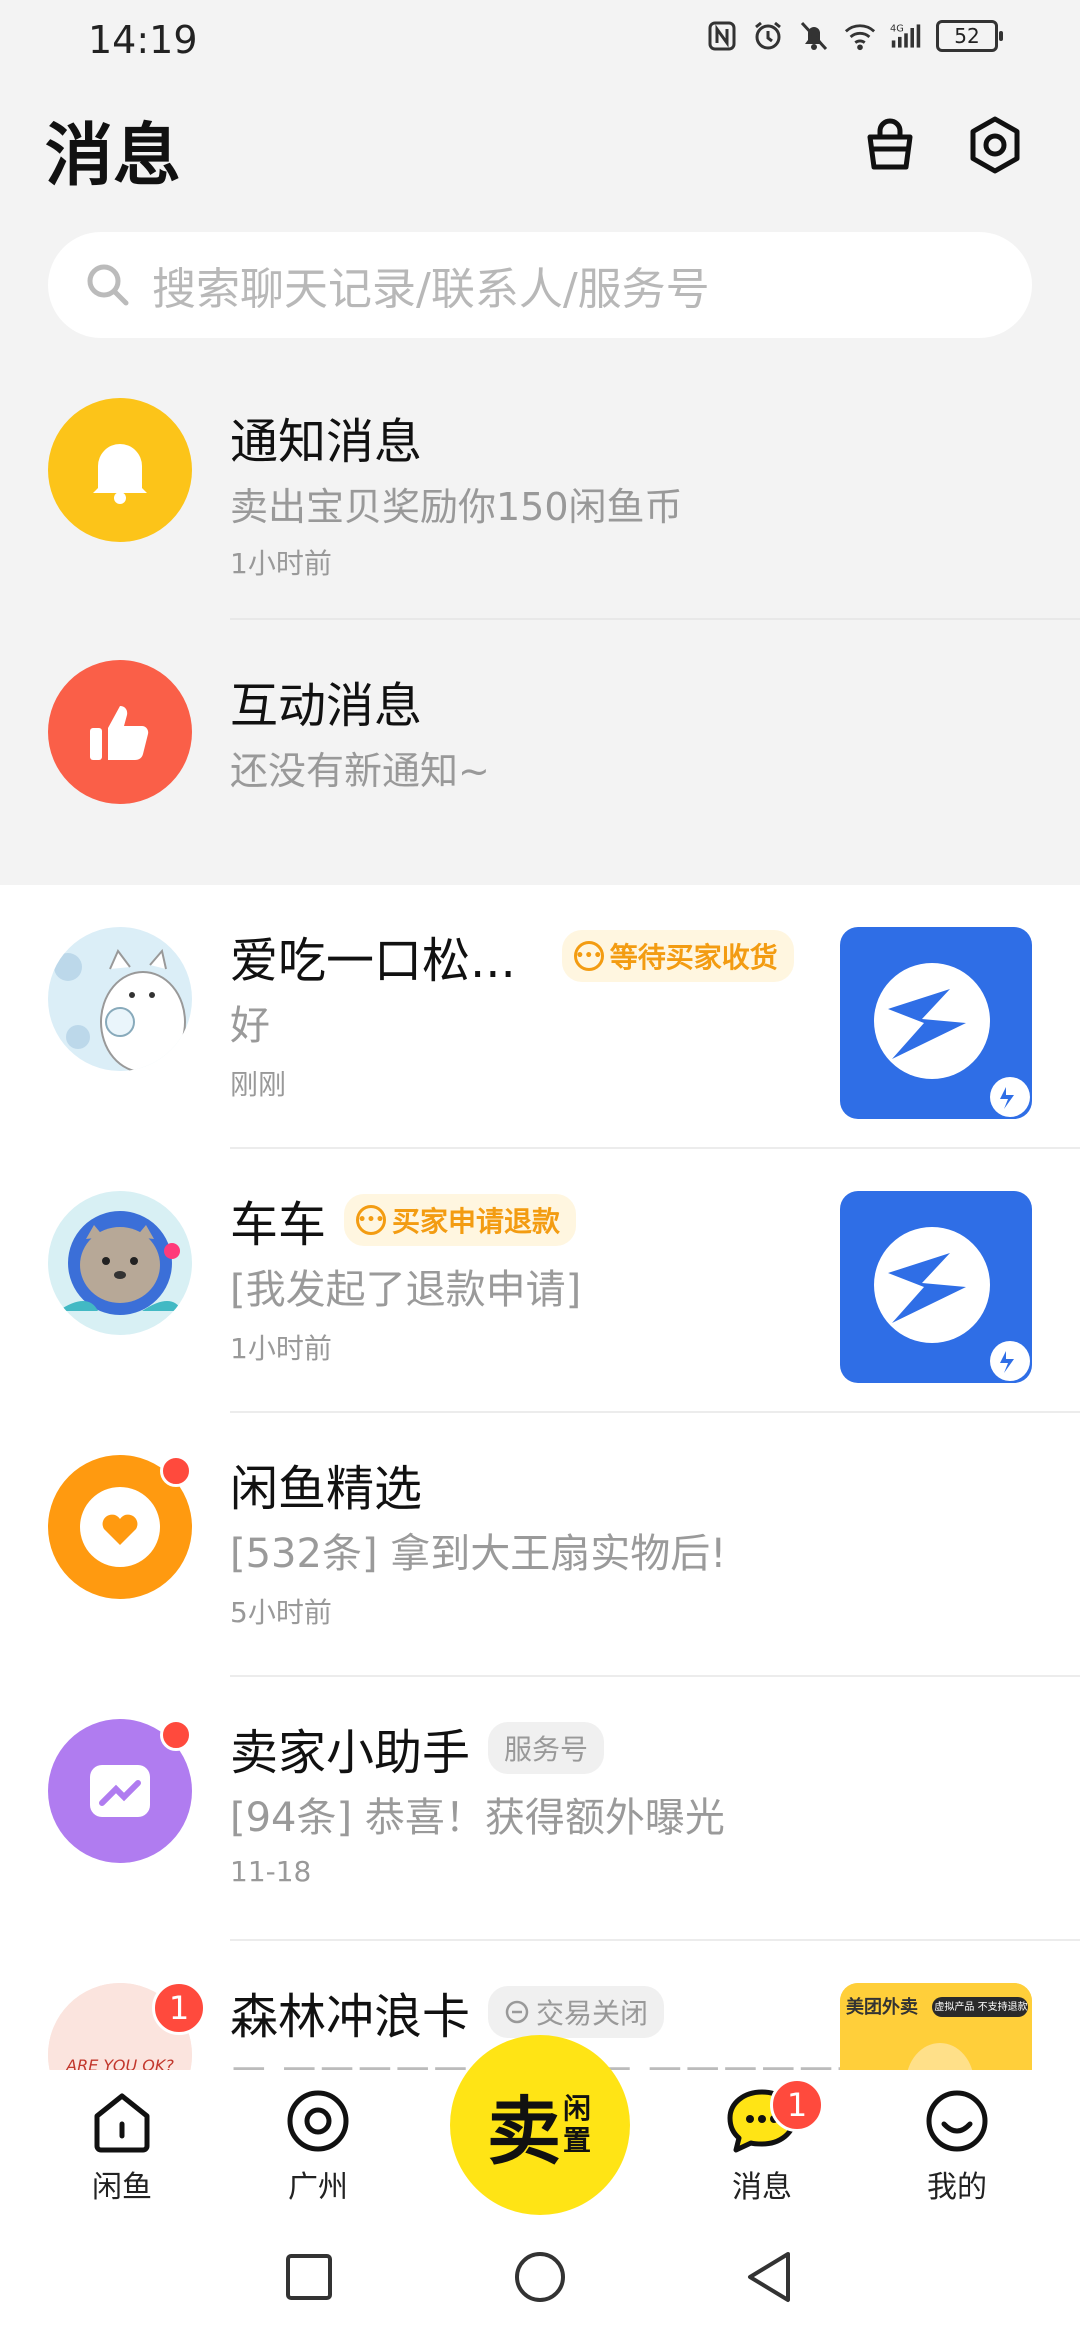 The height and width of the screenshot is (2340, 1080). I want to click on notification-title: 通知消息, so click(326, 442).